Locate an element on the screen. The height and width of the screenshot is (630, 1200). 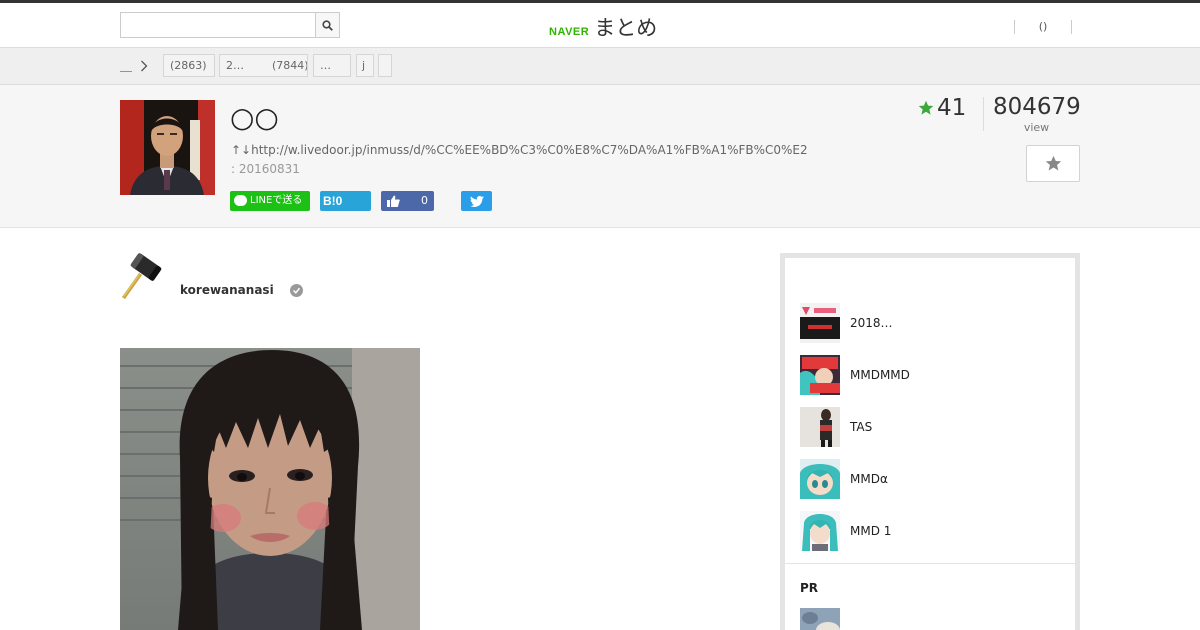
user-menu-link: () is located at coordinates (1043, 27).